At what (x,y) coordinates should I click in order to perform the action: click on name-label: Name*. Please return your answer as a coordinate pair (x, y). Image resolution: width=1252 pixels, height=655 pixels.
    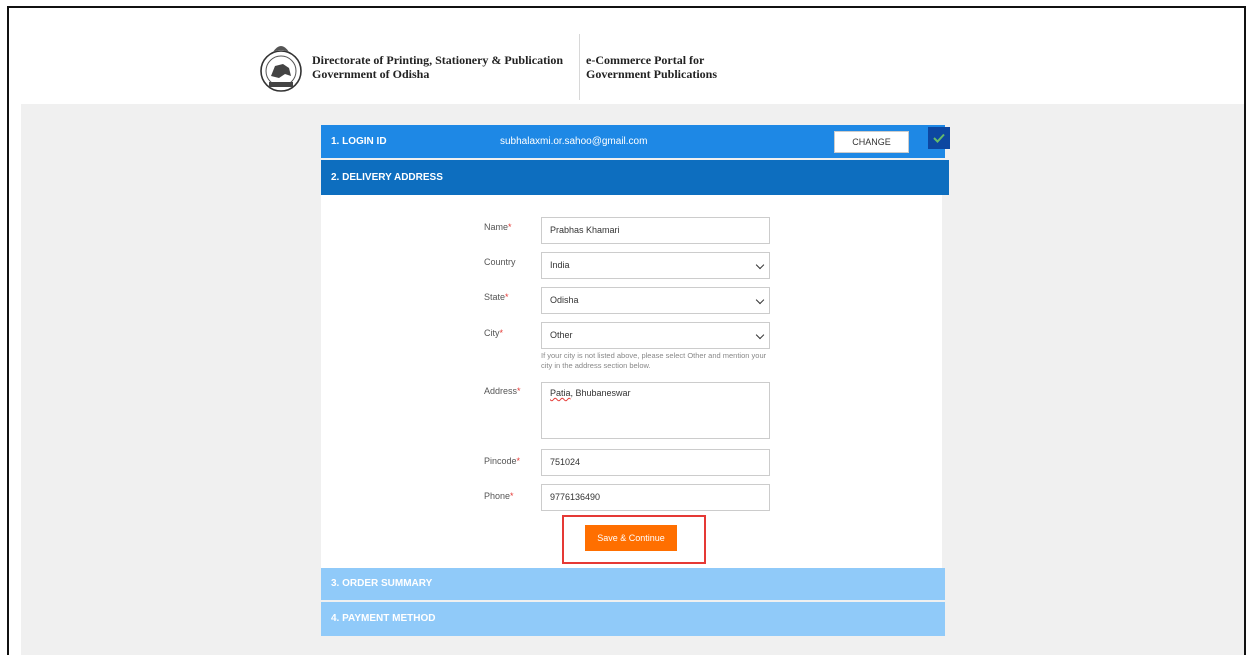
    Looking at the image, I should click on (498, 227).